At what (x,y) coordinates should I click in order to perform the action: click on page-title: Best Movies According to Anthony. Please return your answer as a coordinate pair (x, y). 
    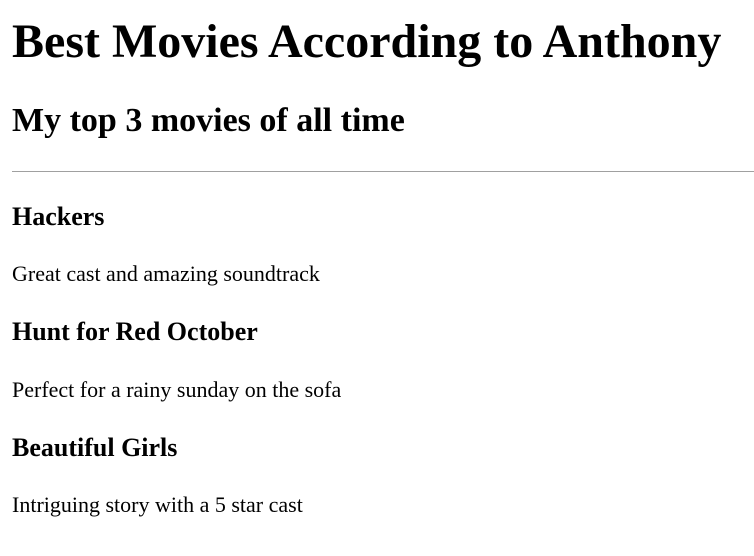
    Looking at the image, I should click on (367, 41).